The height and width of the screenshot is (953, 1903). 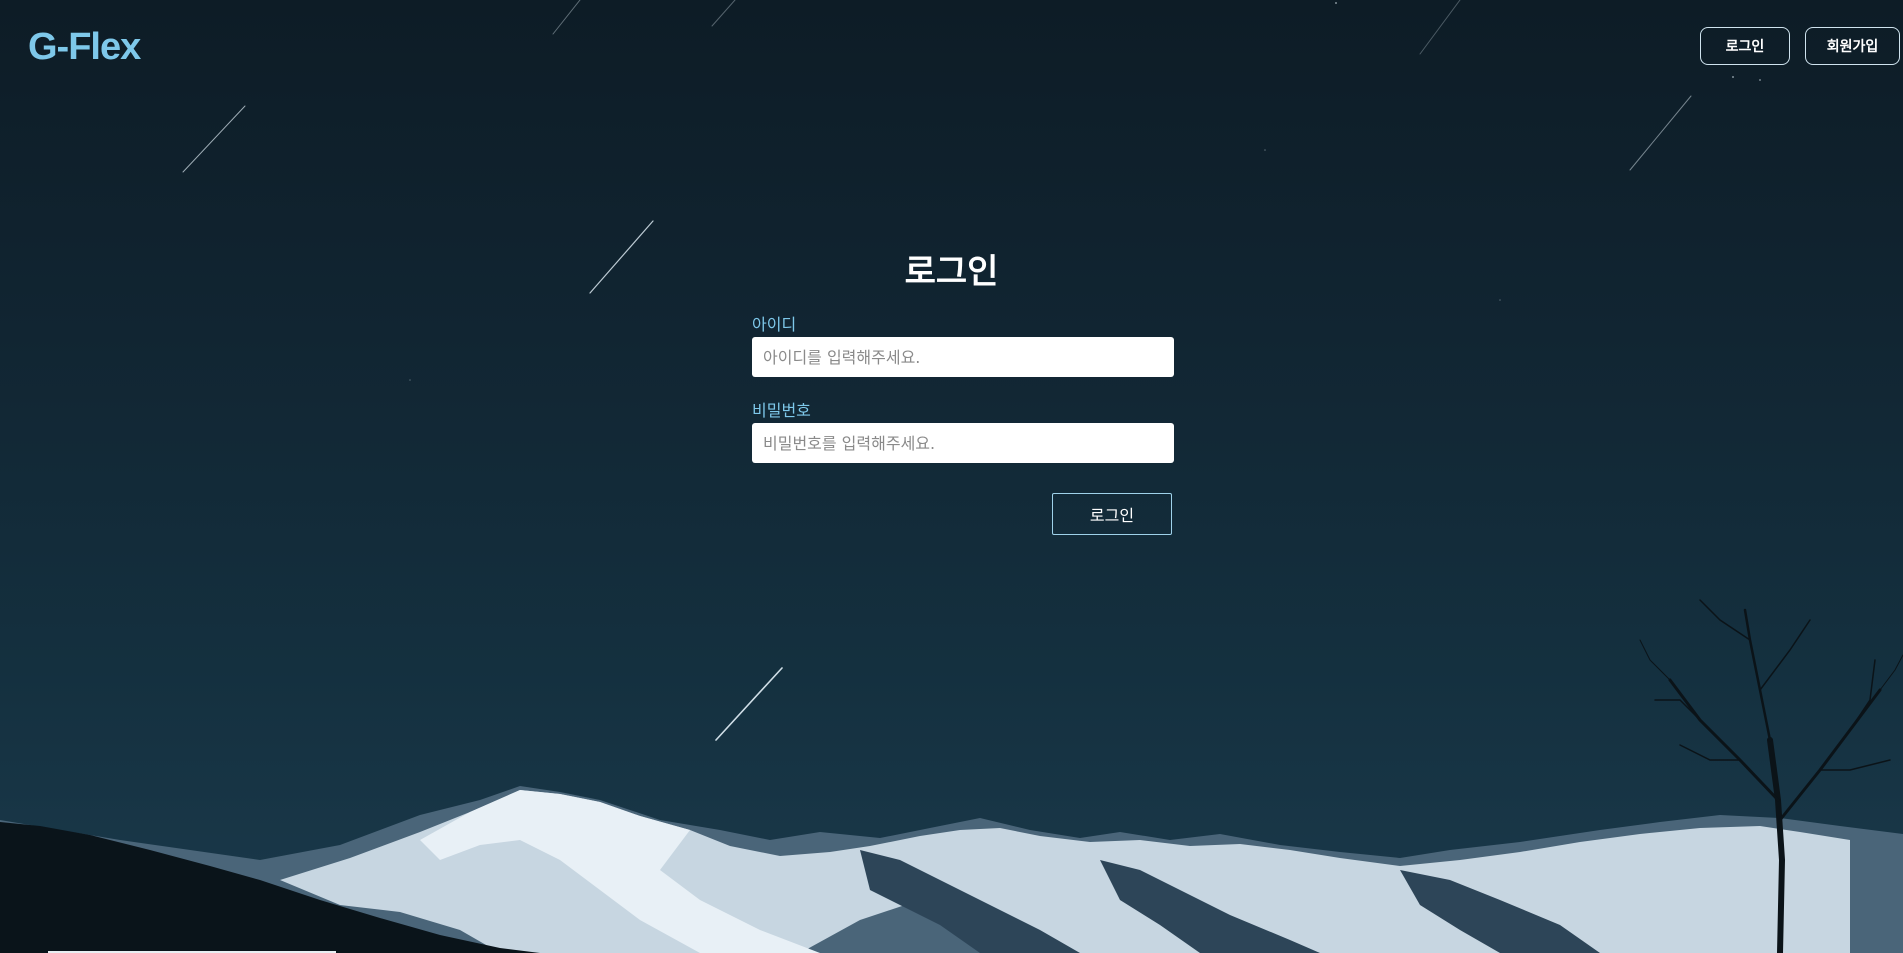 I want to click on login-submit-button: 로그인, so click(x=1112, y=514).